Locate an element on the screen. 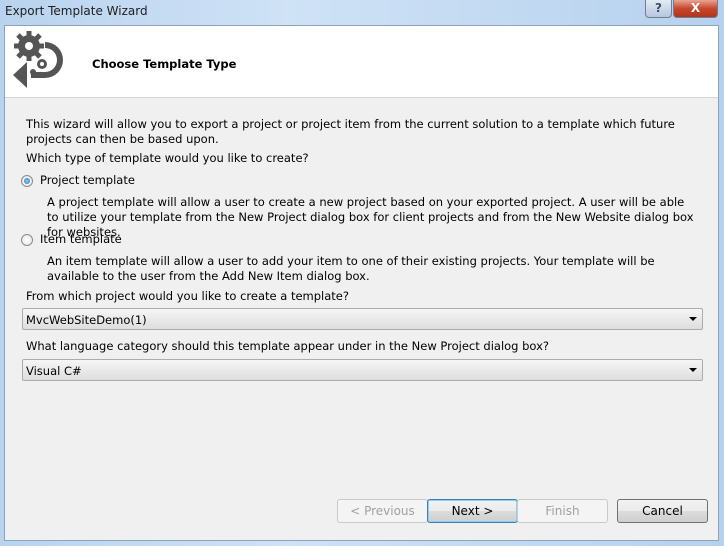 This screenshot has height=546, width=724. next-button: Next > is located at coordinates (472, 511).